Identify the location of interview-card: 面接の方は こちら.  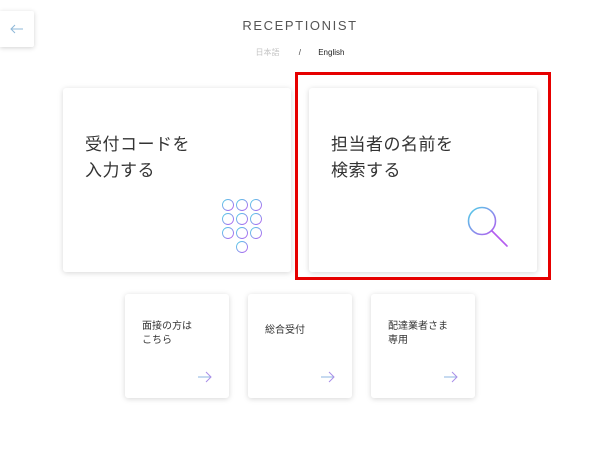
(177, 346).